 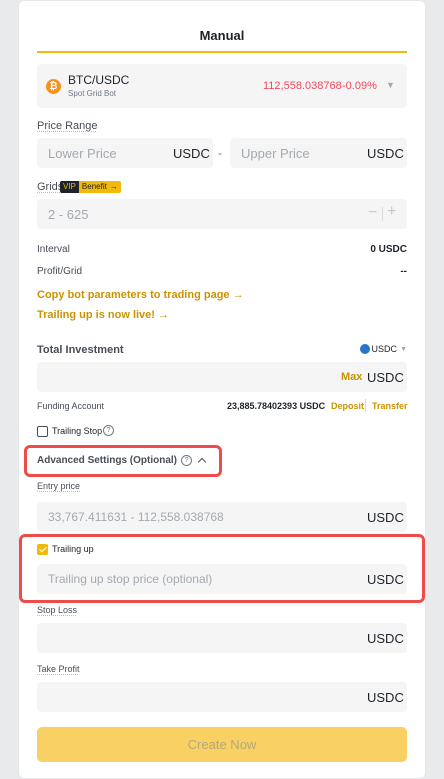 What do you see at coordinates (364, 349) in the screenshot?
I see `usdc-icon` at bounding box center [364, 349].